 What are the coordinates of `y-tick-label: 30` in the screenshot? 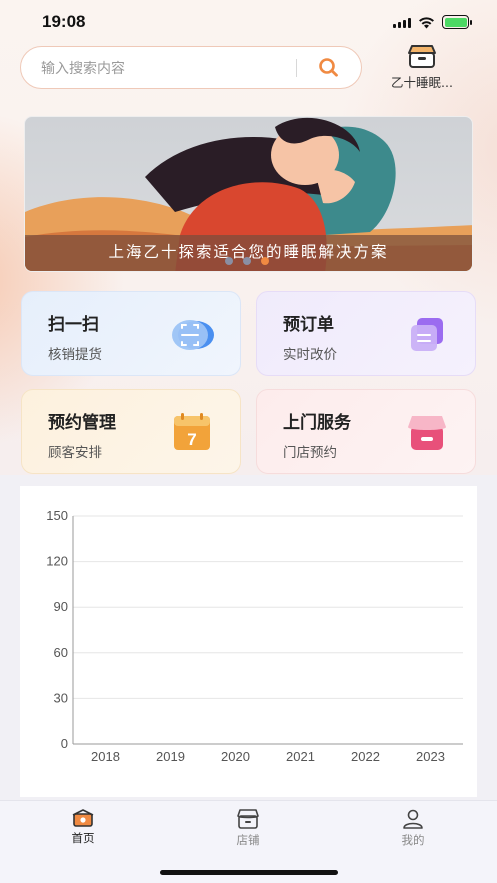 It's located at (61, 697).